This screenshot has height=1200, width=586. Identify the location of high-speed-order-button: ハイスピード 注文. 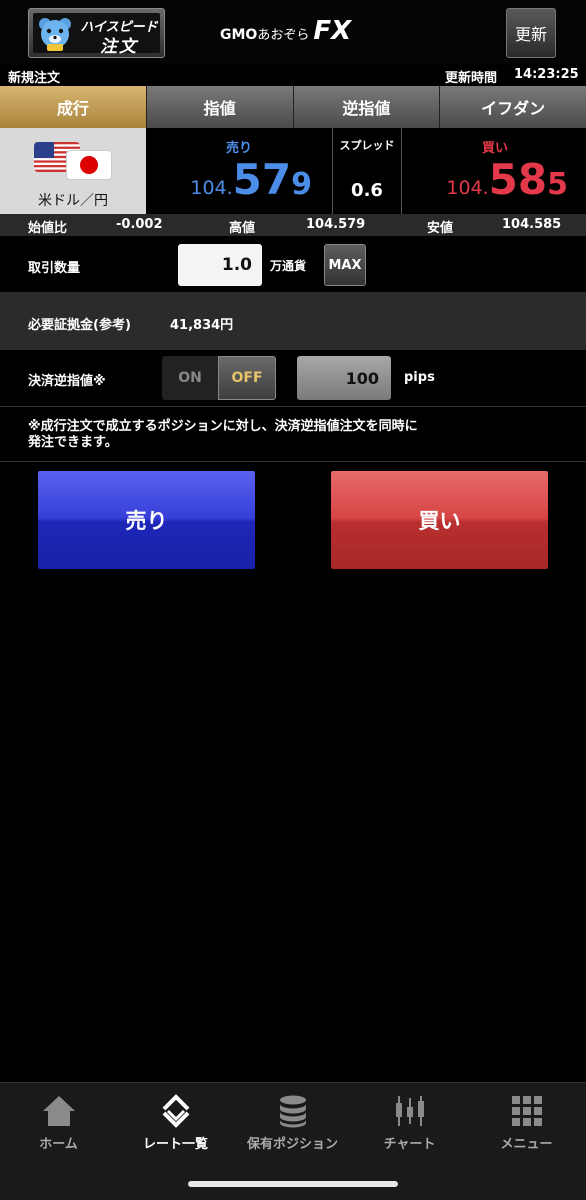
(96, 33).